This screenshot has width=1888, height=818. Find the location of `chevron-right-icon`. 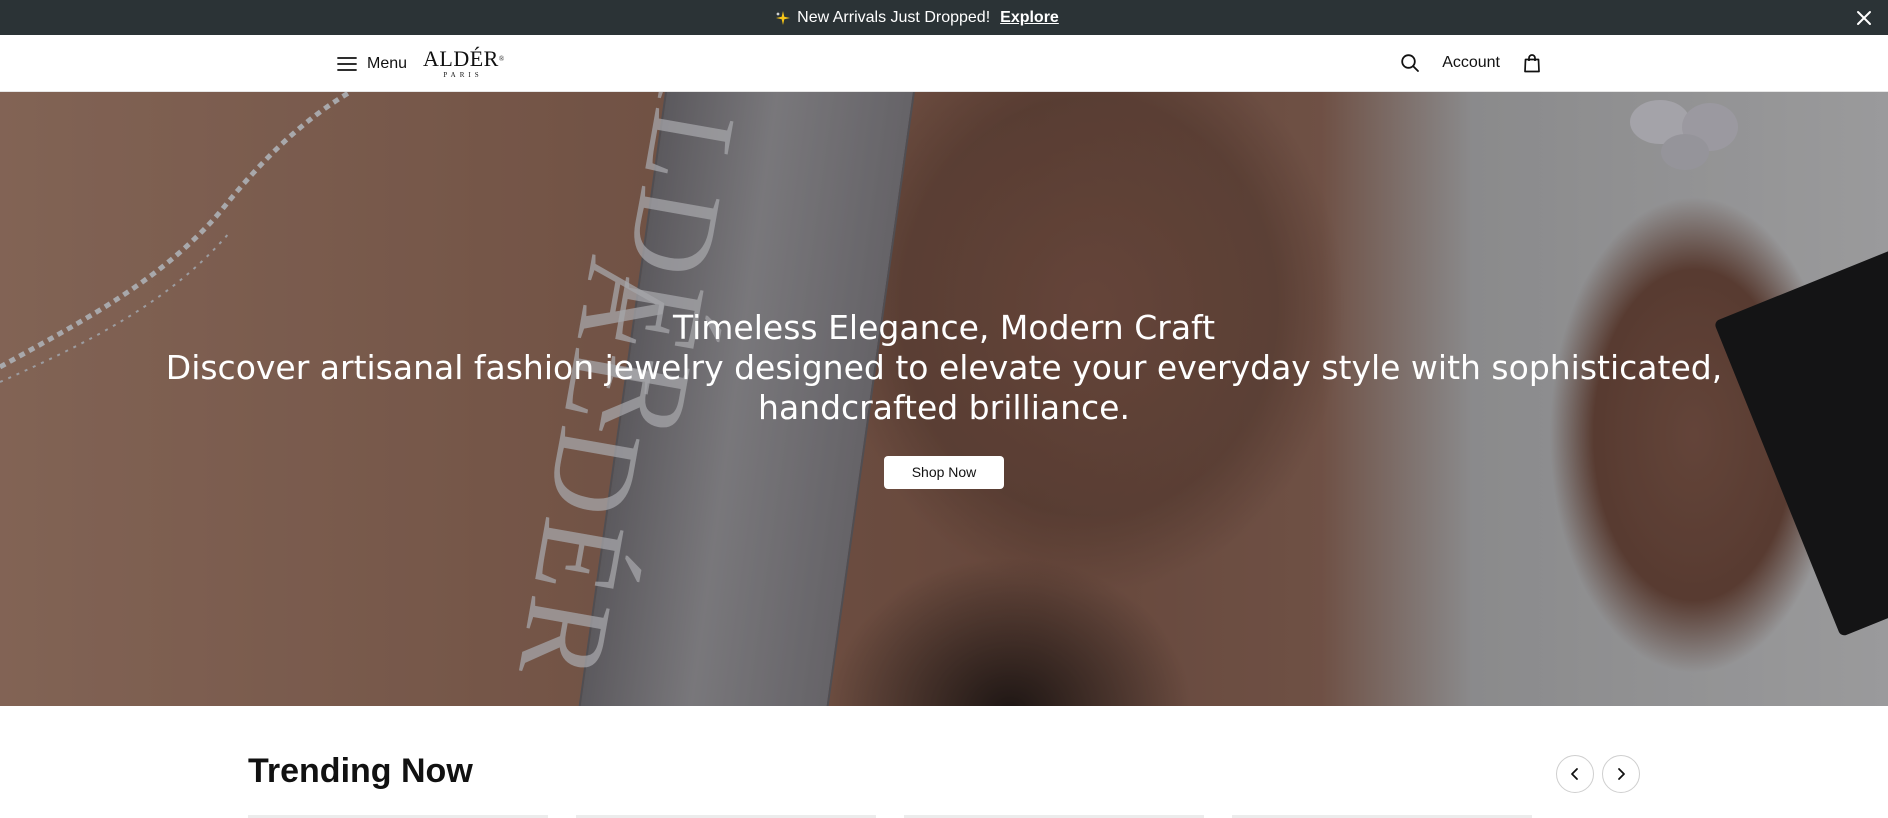

chevron-right-icon is located at coordinates (1621, 774).